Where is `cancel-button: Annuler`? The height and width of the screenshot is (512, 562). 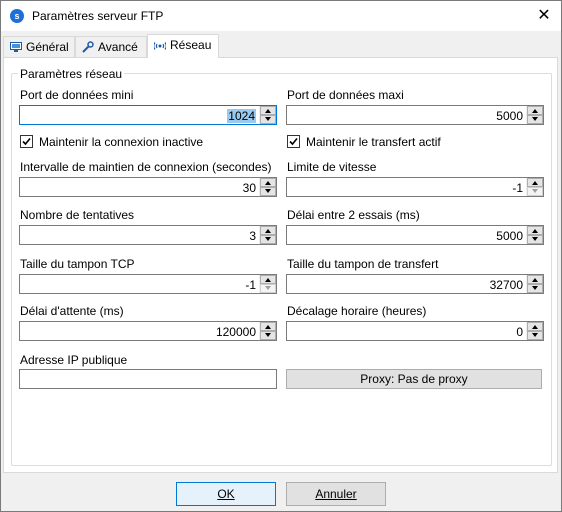 cancel-button: Annuler is located at coordinates (336, 494).